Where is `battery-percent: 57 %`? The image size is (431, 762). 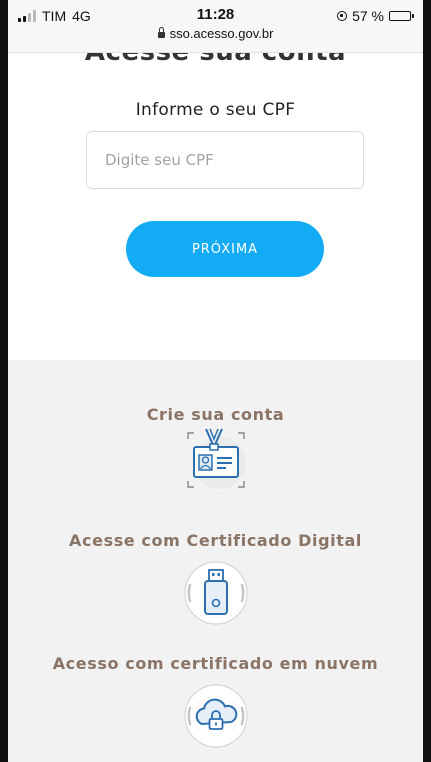
battery-percent: 57 % is located at coordinates (368, 16).